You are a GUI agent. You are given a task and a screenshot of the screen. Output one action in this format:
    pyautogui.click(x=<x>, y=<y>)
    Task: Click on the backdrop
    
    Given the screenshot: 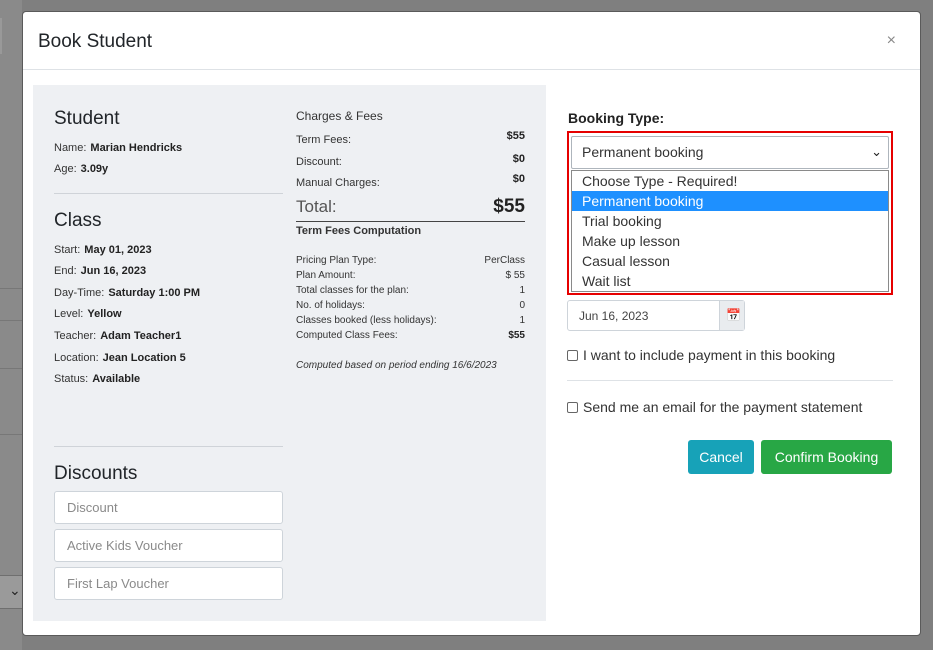 What is the action you would take?
    pyautogui.click(x=11, y=325)
    